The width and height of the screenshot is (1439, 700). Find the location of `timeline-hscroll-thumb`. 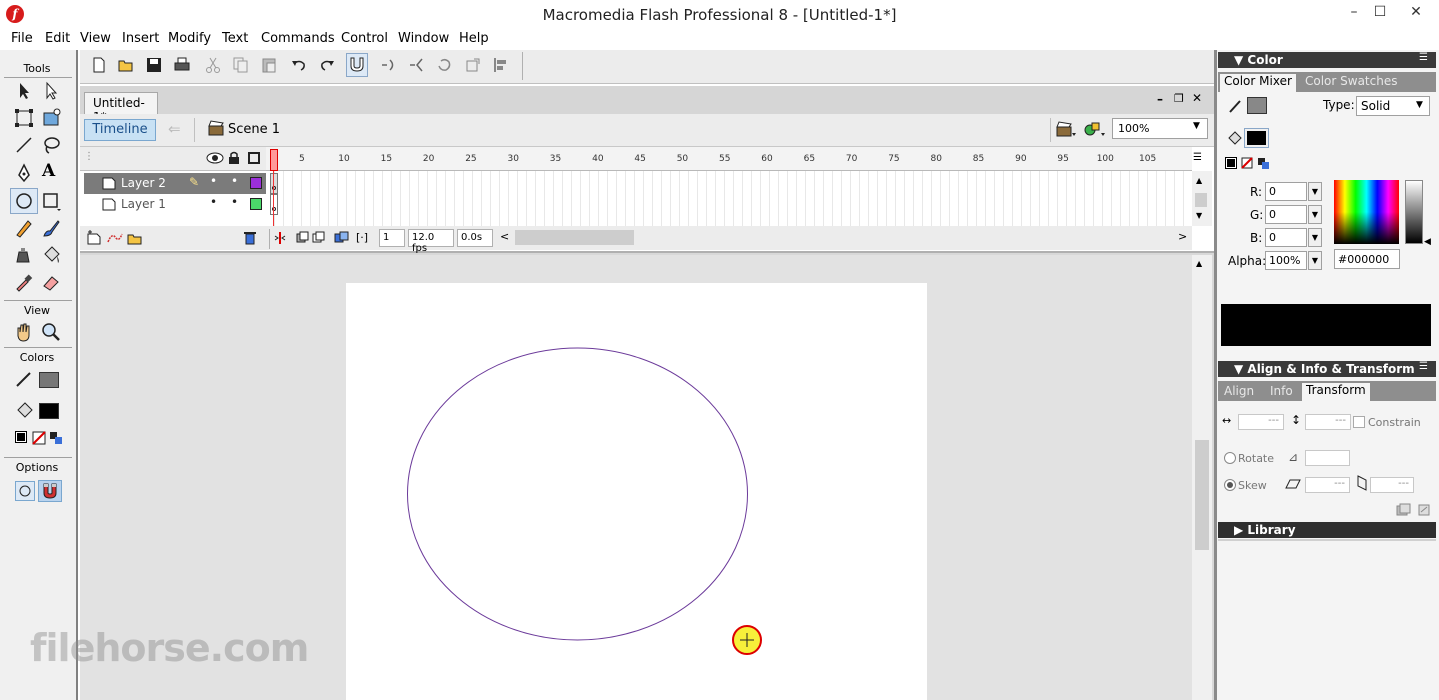

timeline-hscroll-thumb is located at coordinates (574, 237).